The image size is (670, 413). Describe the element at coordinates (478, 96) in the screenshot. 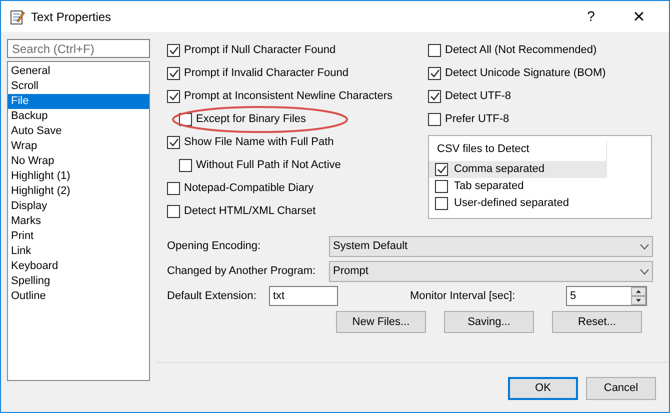

I see `option-label: Detect UTF-8` at that location.